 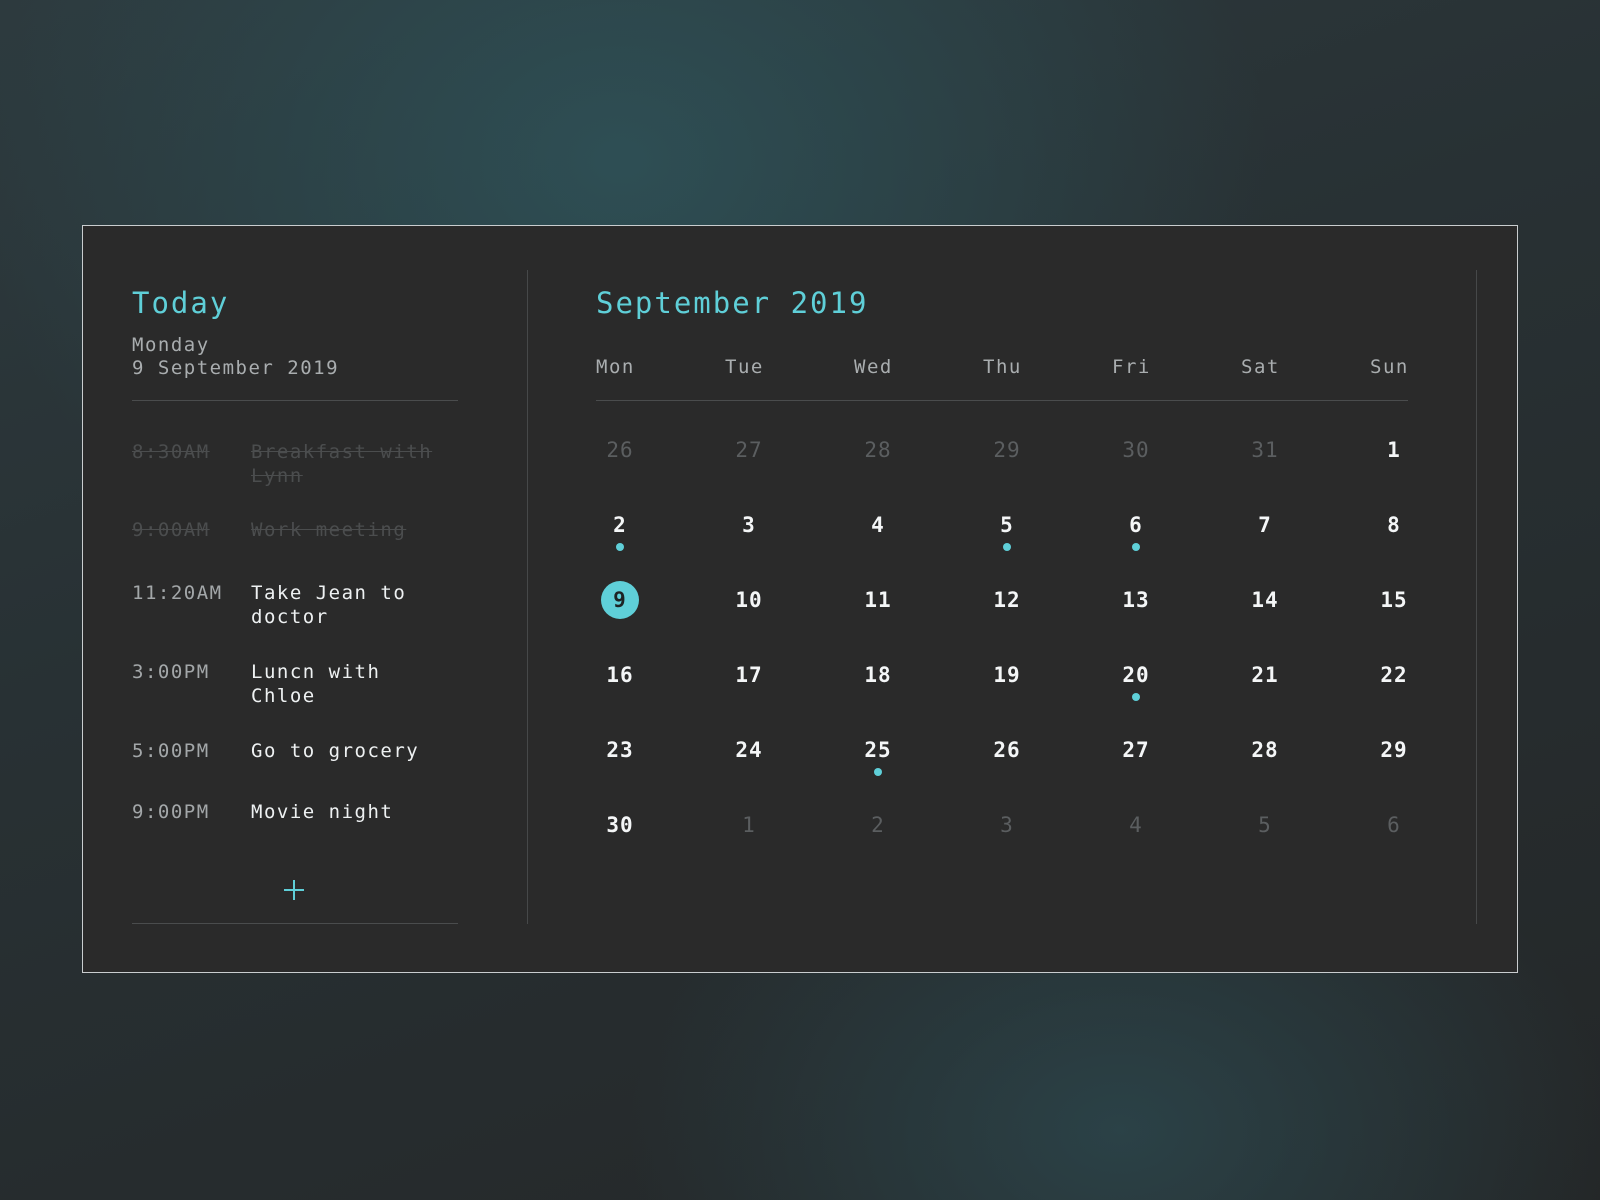 I want to click on day-cell: 16, so click(x=620, y=675).